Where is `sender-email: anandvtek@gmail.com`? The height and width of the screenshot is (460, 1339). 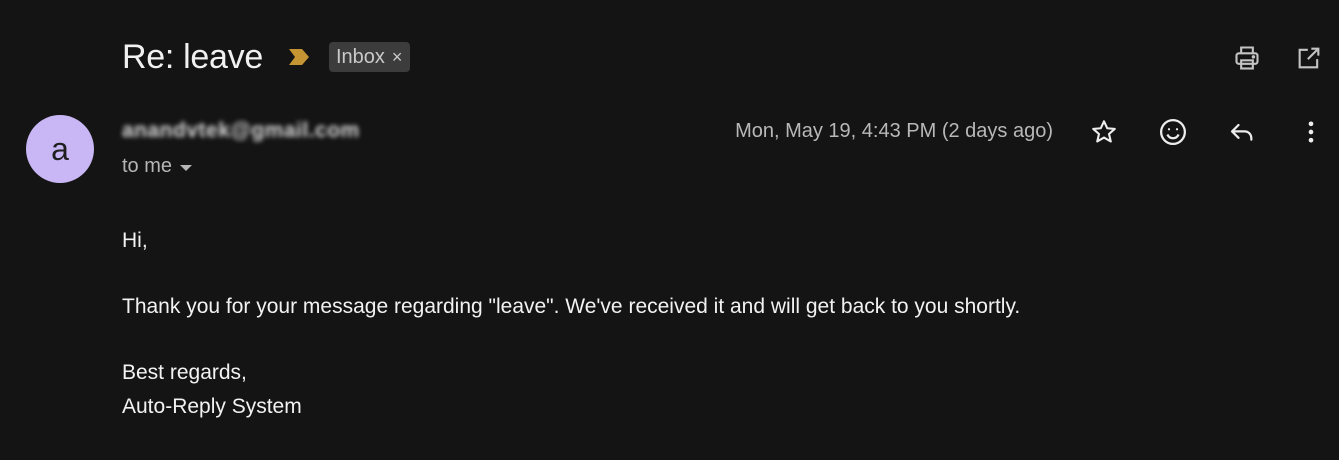 sender-email: anandvtek@gmail.com is located at coordinates (241, 131).